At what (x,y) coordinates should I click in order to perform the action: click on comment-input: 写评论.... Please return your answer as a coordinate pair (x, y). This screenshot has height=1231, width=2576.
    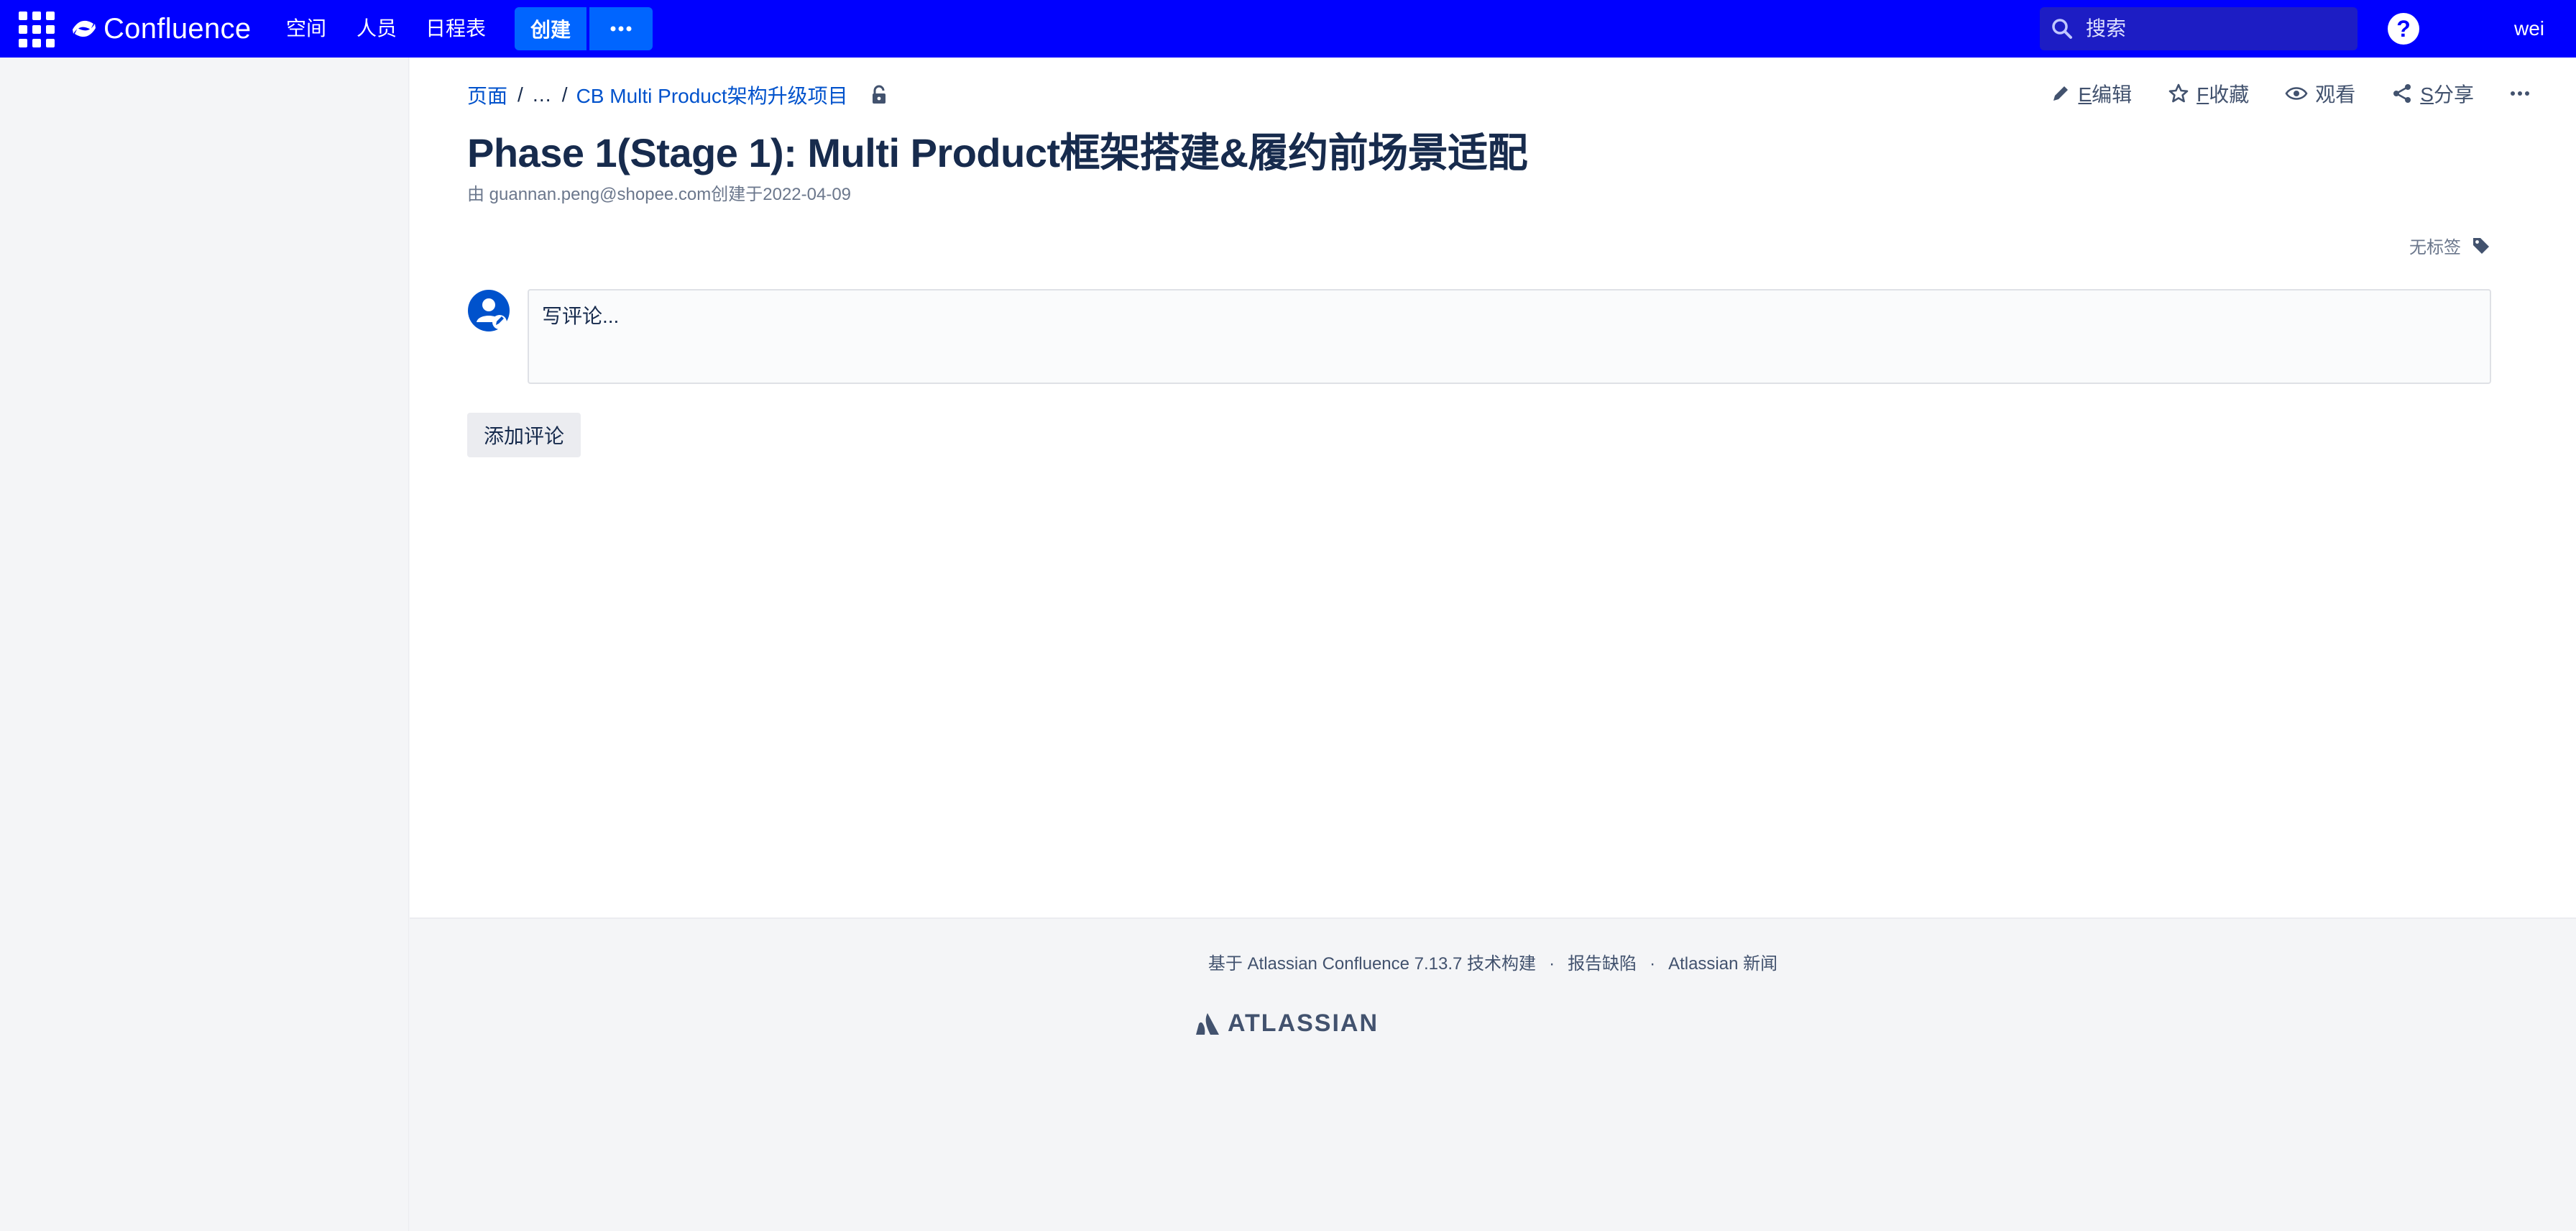
    Looking at the image, I should click on (1509, 336).